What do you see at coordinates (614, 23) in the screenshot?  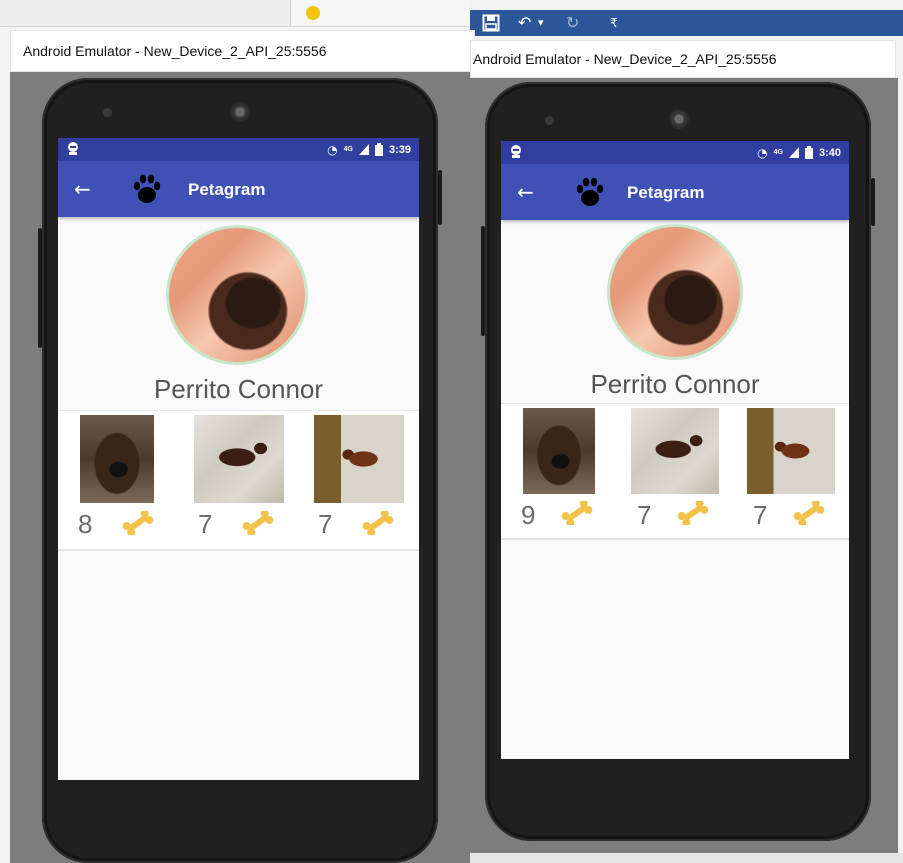 I see `customize-toolbar-icon: ₹` at bounding box center [614, 23].